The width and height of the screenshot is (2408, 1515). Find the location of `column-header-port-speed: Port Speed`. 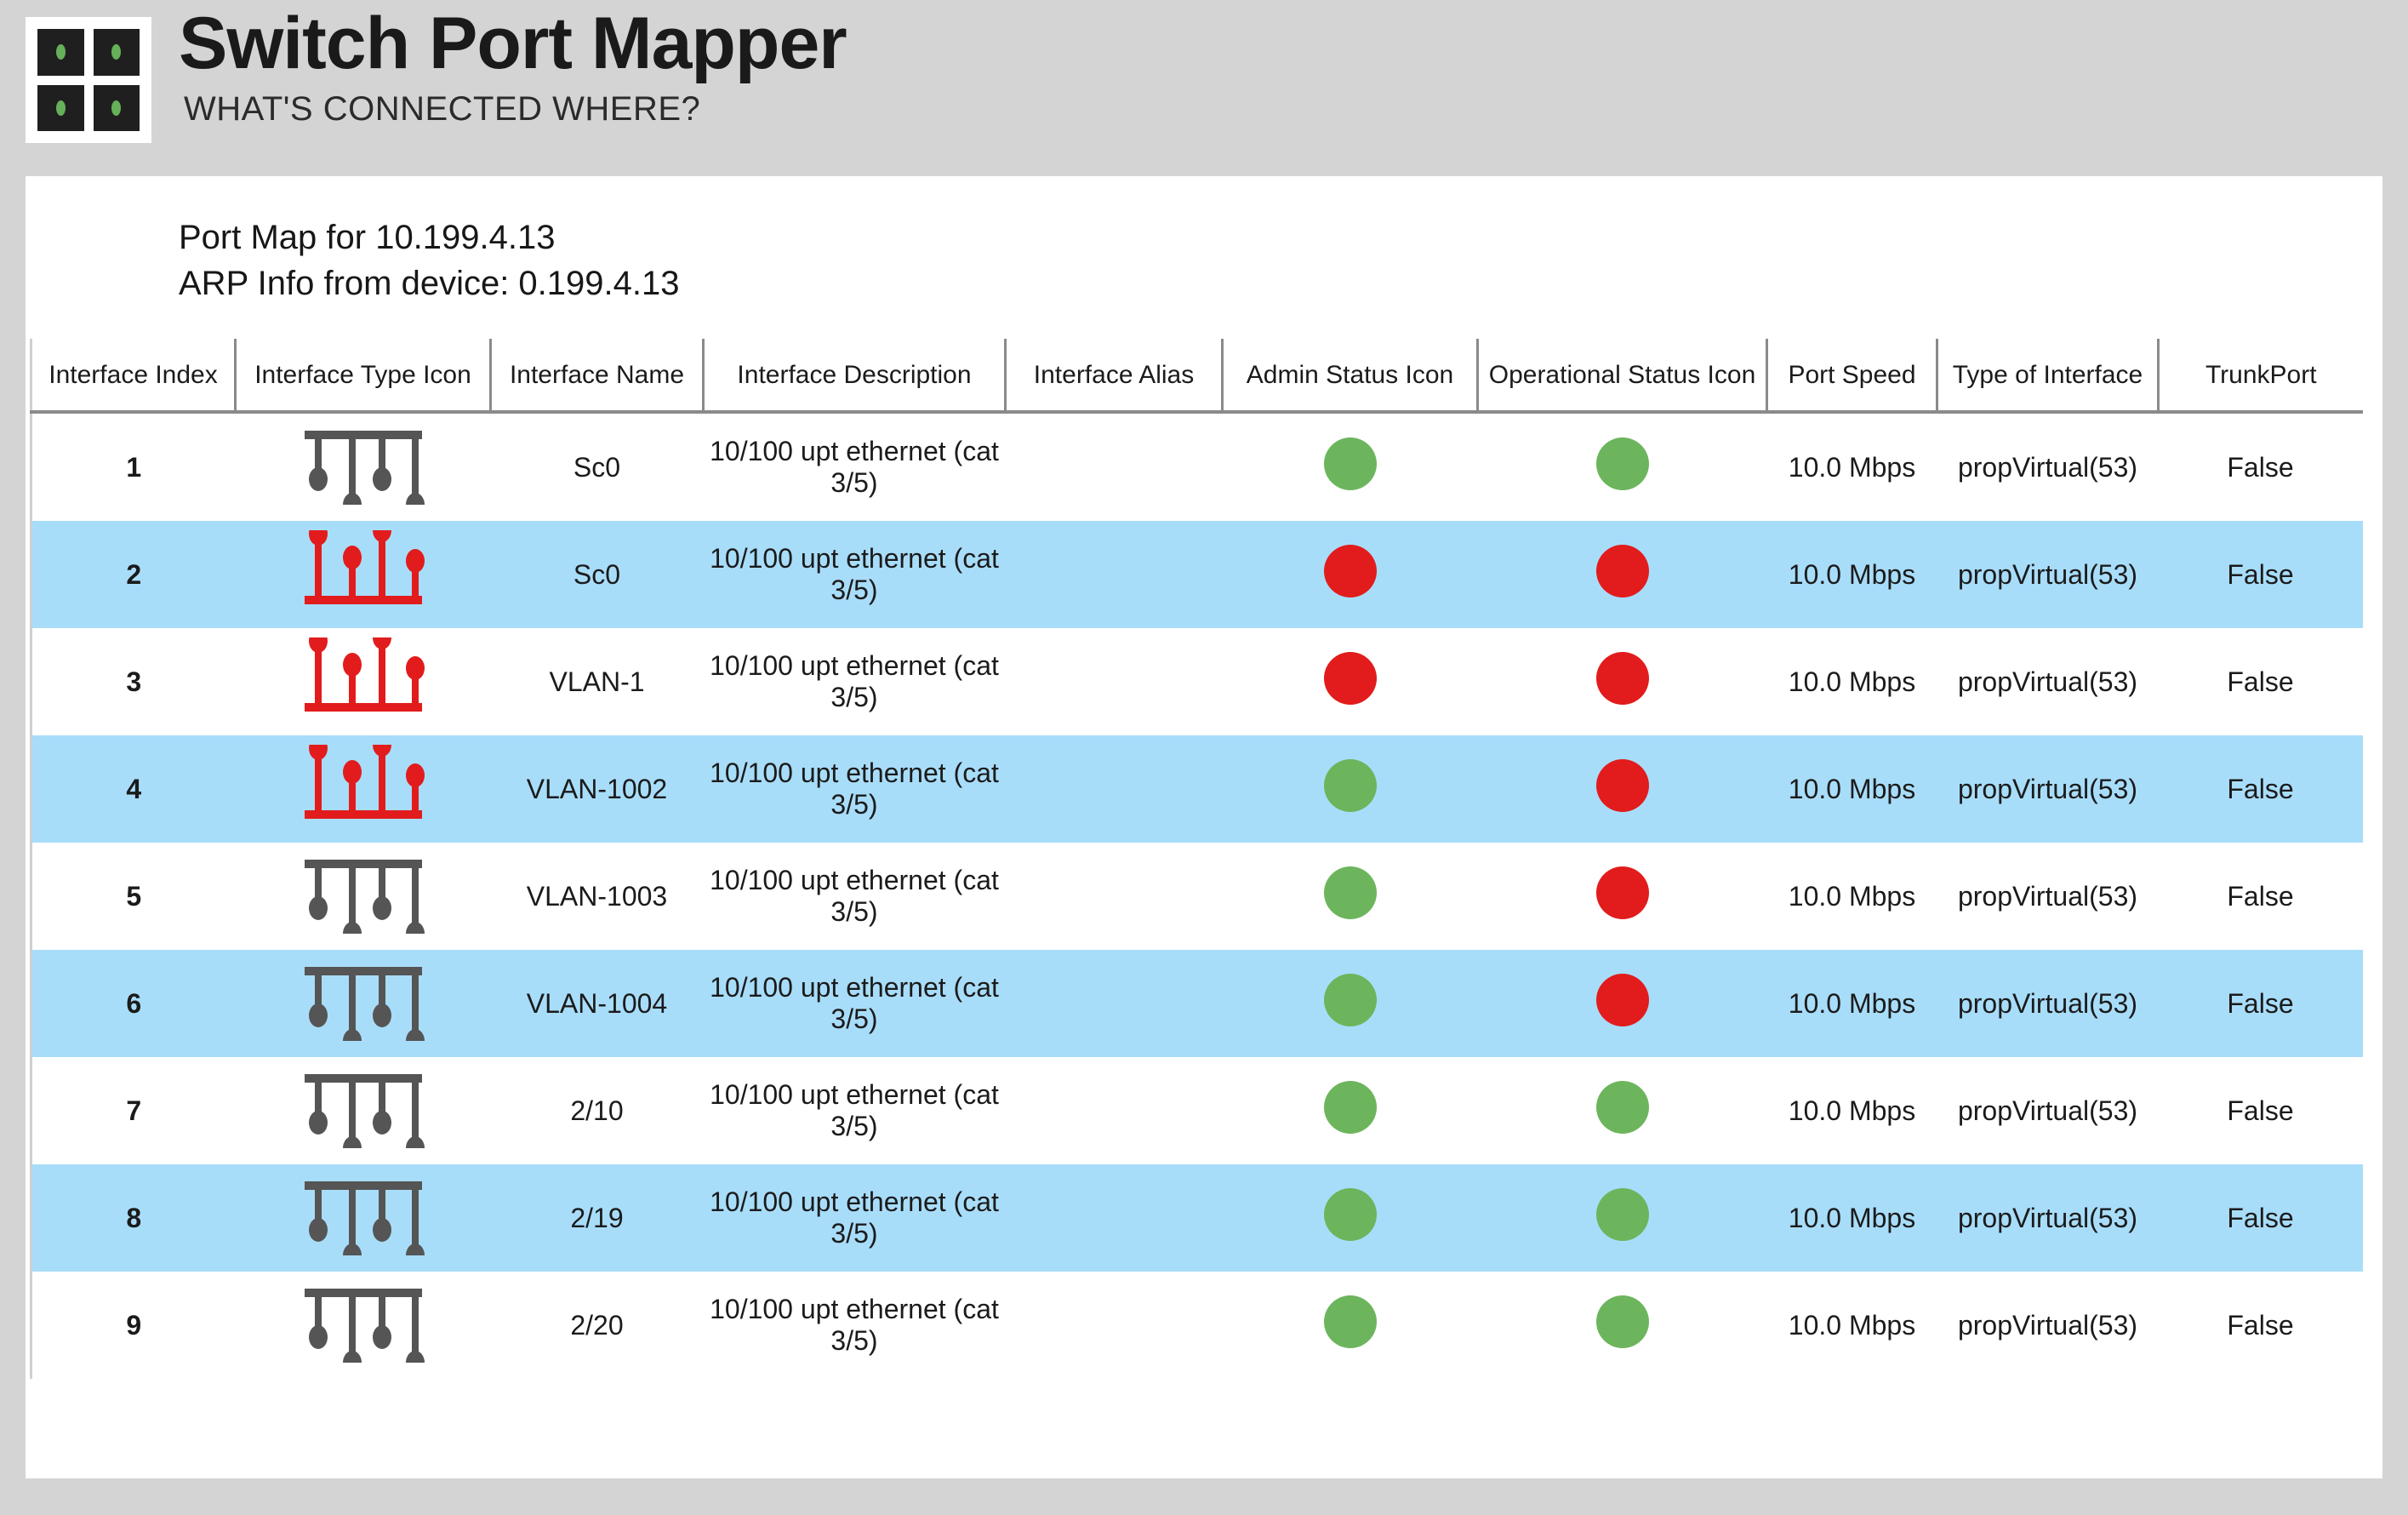

column-header-port-speed: Port Speed is located at coordinates (1852, 376).